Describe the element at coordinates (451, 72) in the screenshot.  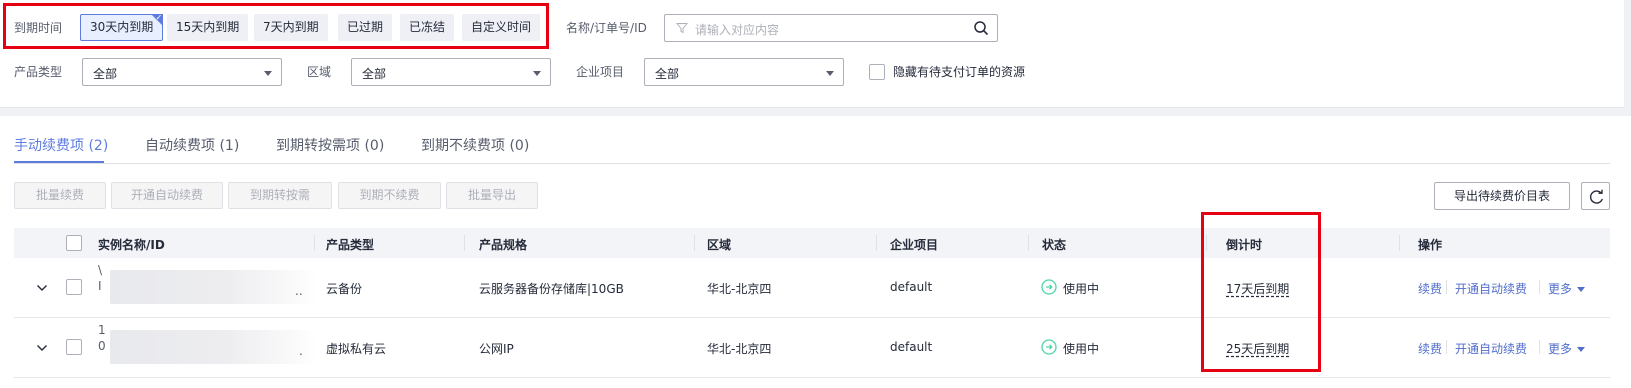
I see `region-select: 全部` at that location.